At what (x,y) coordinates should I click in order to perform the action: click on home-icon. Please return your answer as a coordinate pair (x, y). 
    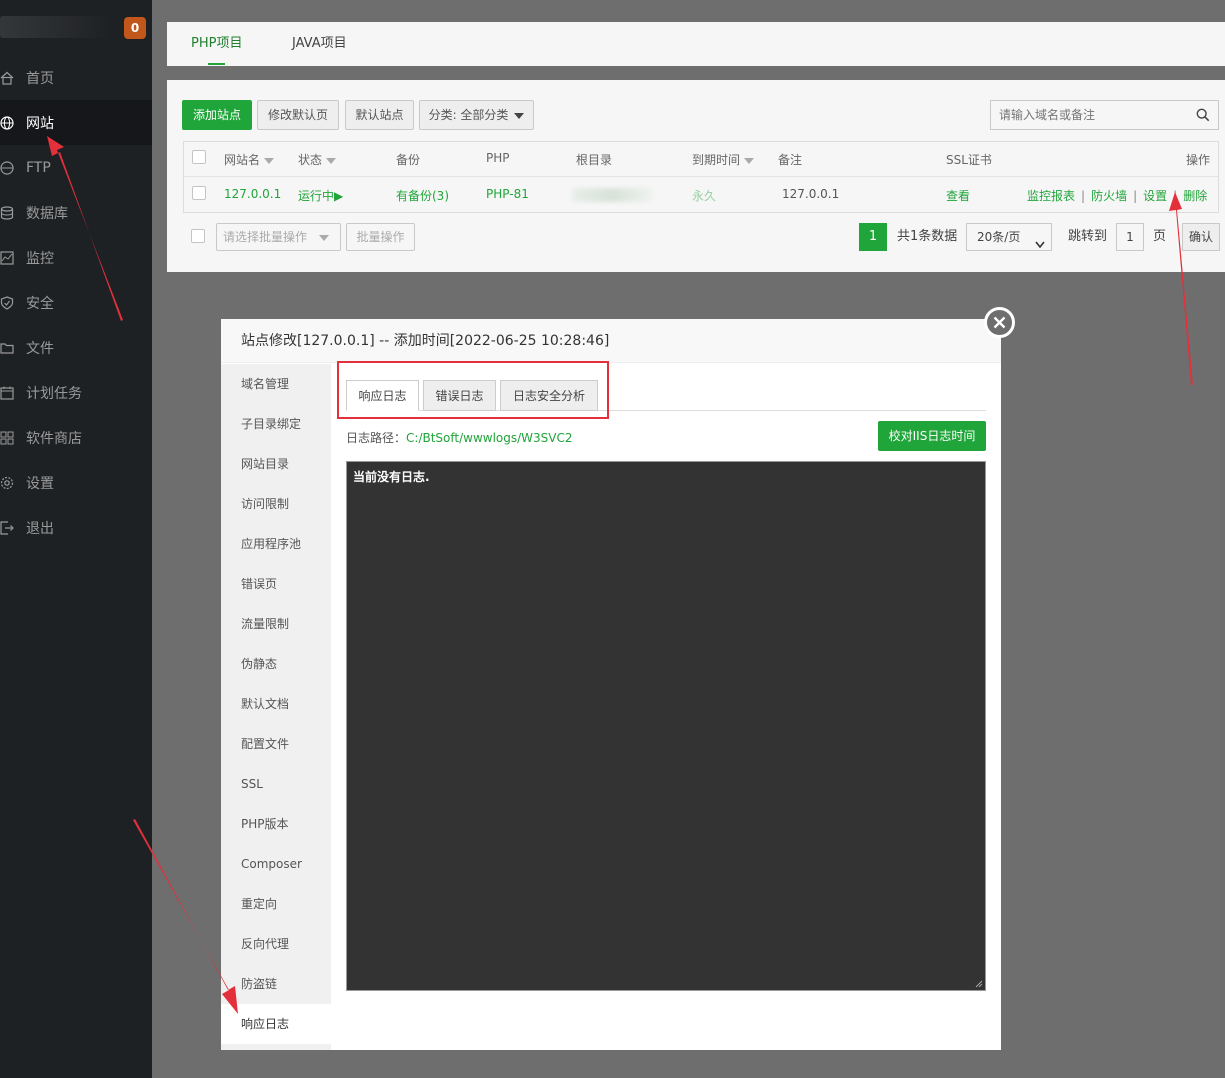
    Looking at the image, I should click on (7, 78).